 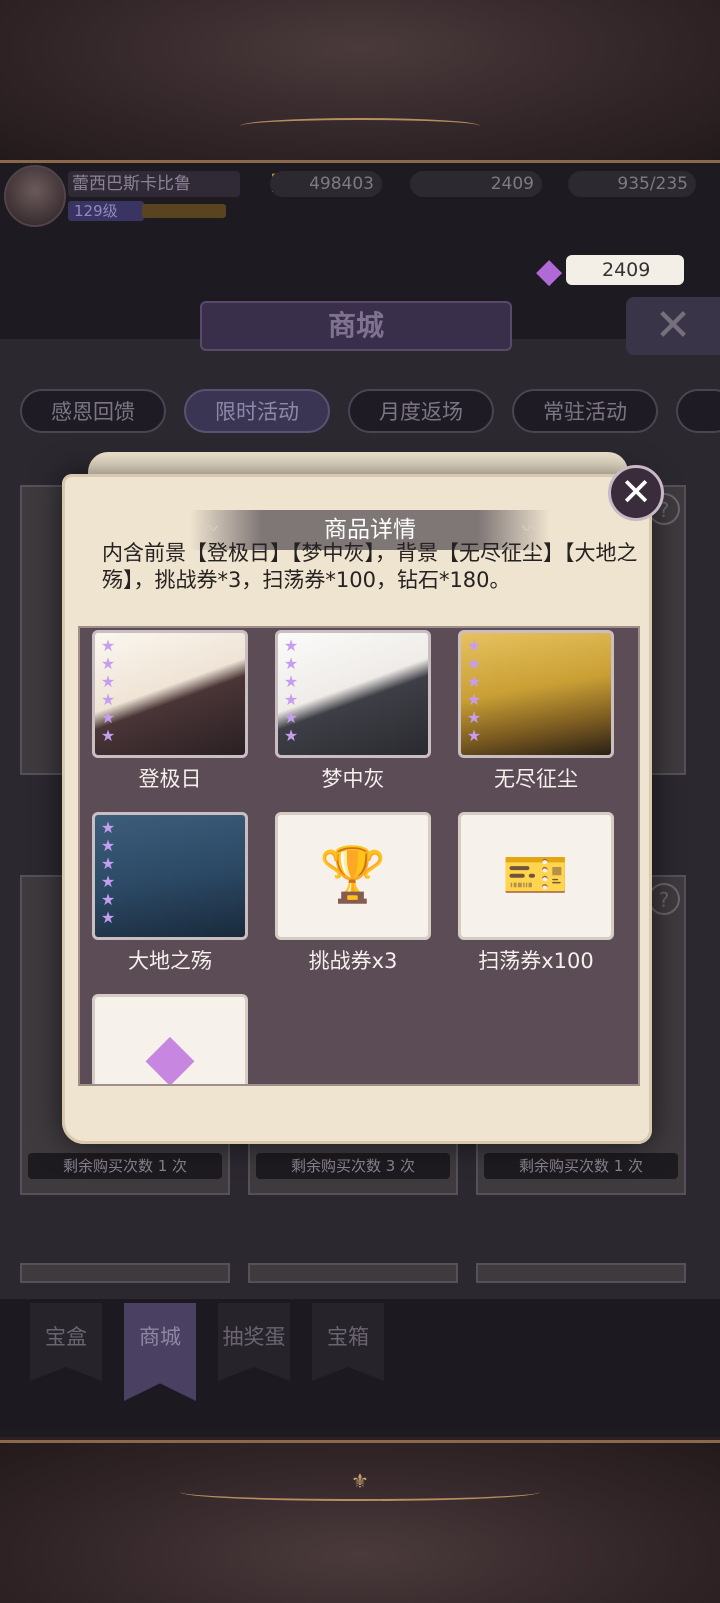 What do you see at coordinates (360, 126) in the screenshot?
I see `frame-ornament` at bounding box center [360, 126].